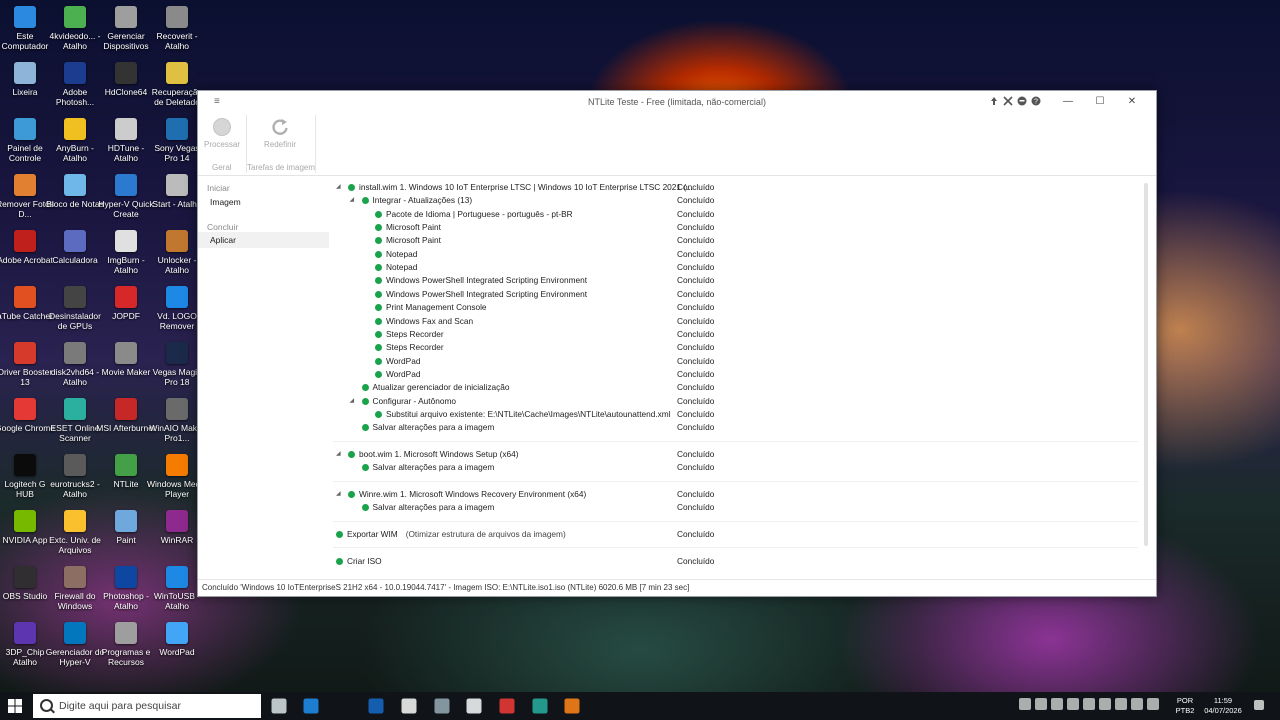  I want to click on task-row: Windows Fax and Scan Concluído, so click(735, 321).